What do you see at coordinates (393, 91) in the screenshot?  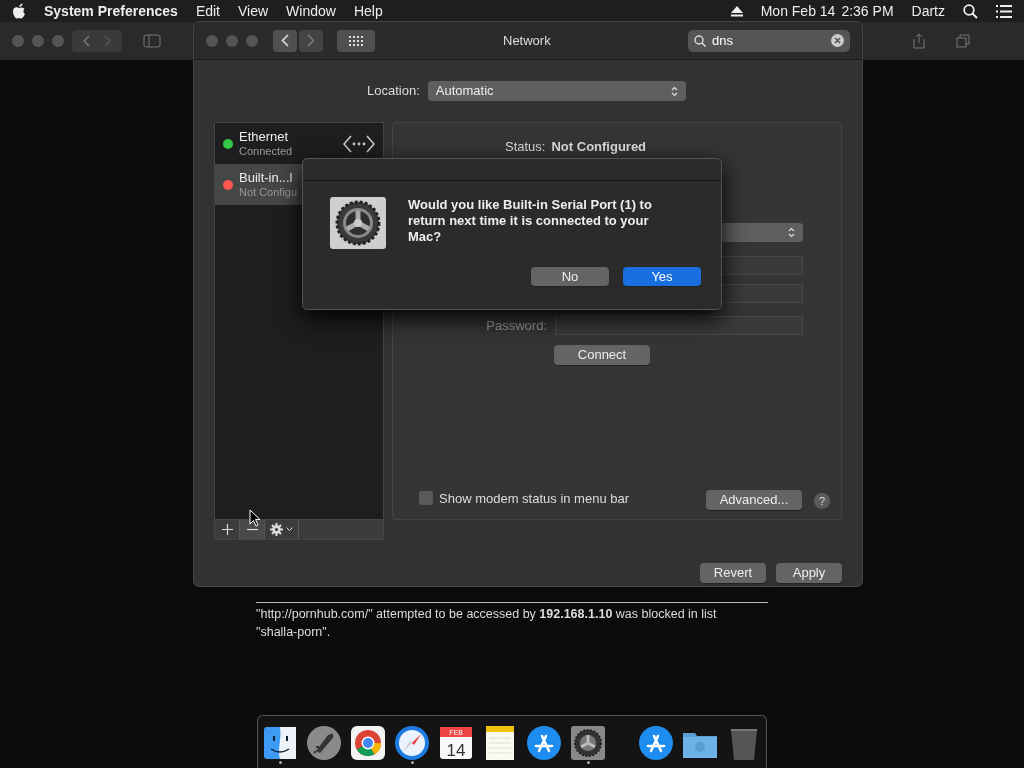 I see `location-label: Location:` at bounding box center [393, 91].